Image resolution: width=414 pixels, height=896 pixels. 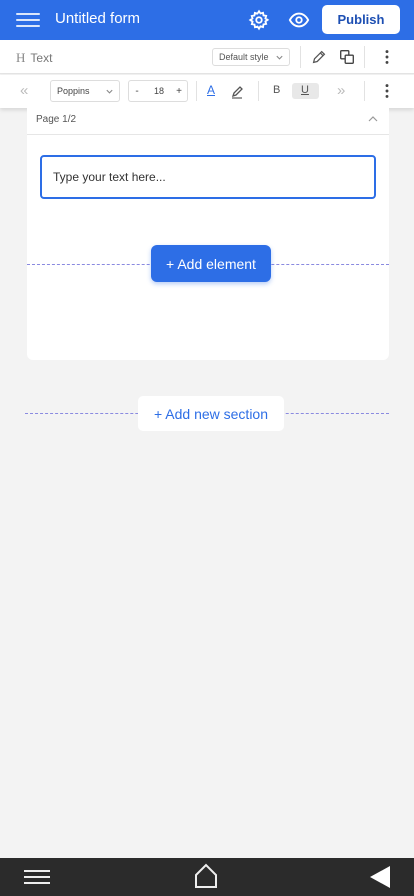 I want to click on underline-button: U, so click(x=305, y=90).